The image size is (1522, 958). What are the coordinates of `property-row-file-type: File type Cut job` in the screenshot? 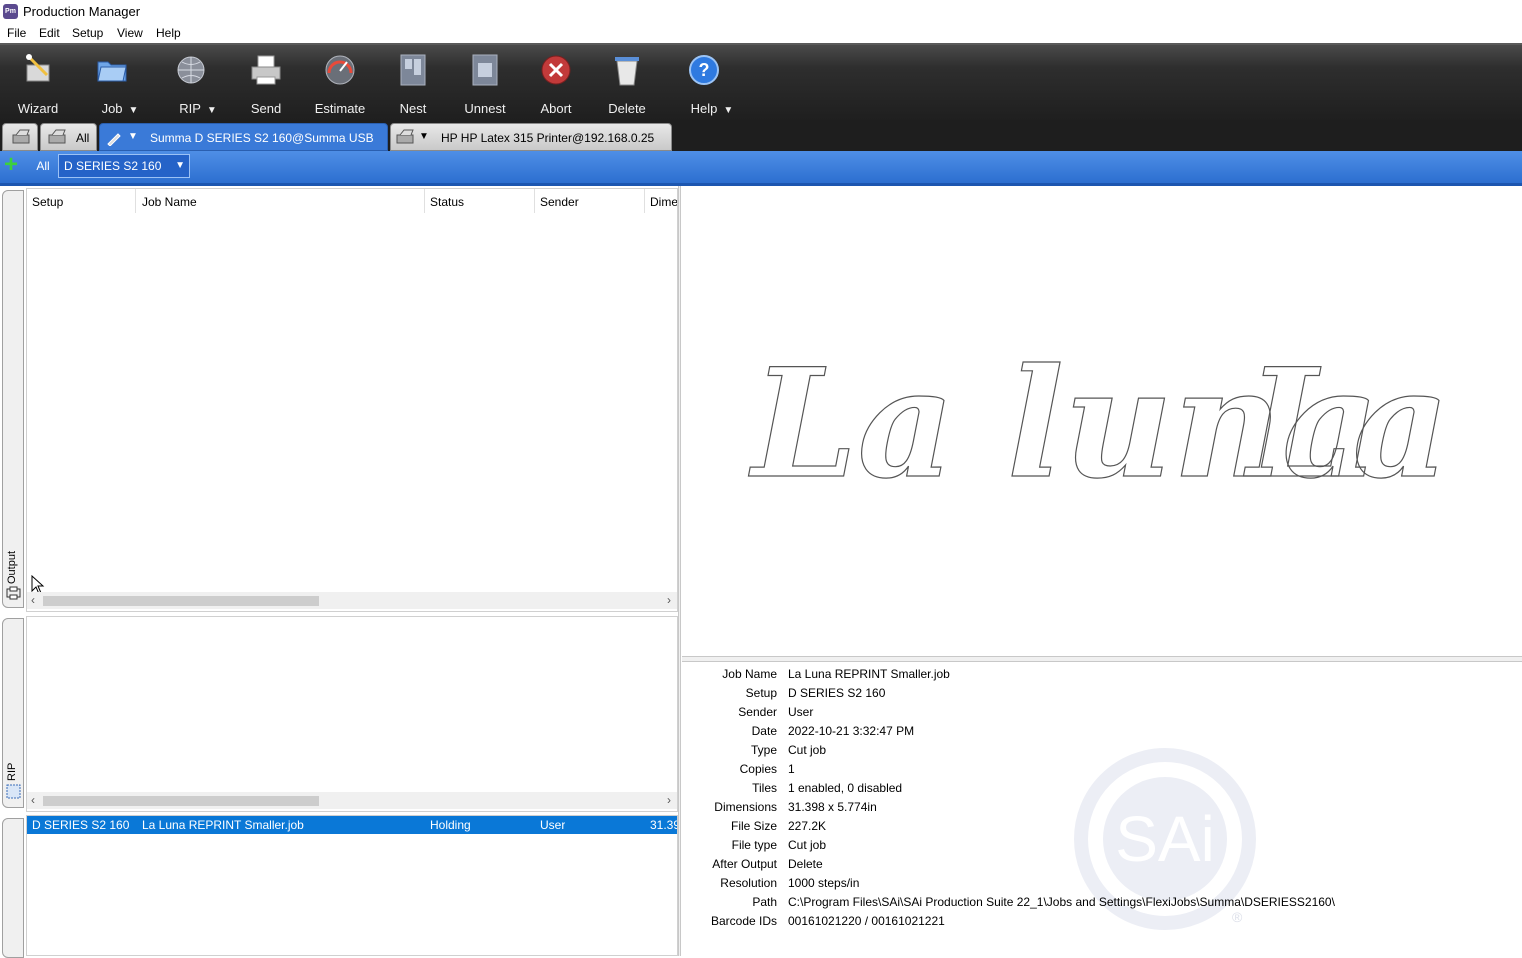 It's located at (1102, 844).